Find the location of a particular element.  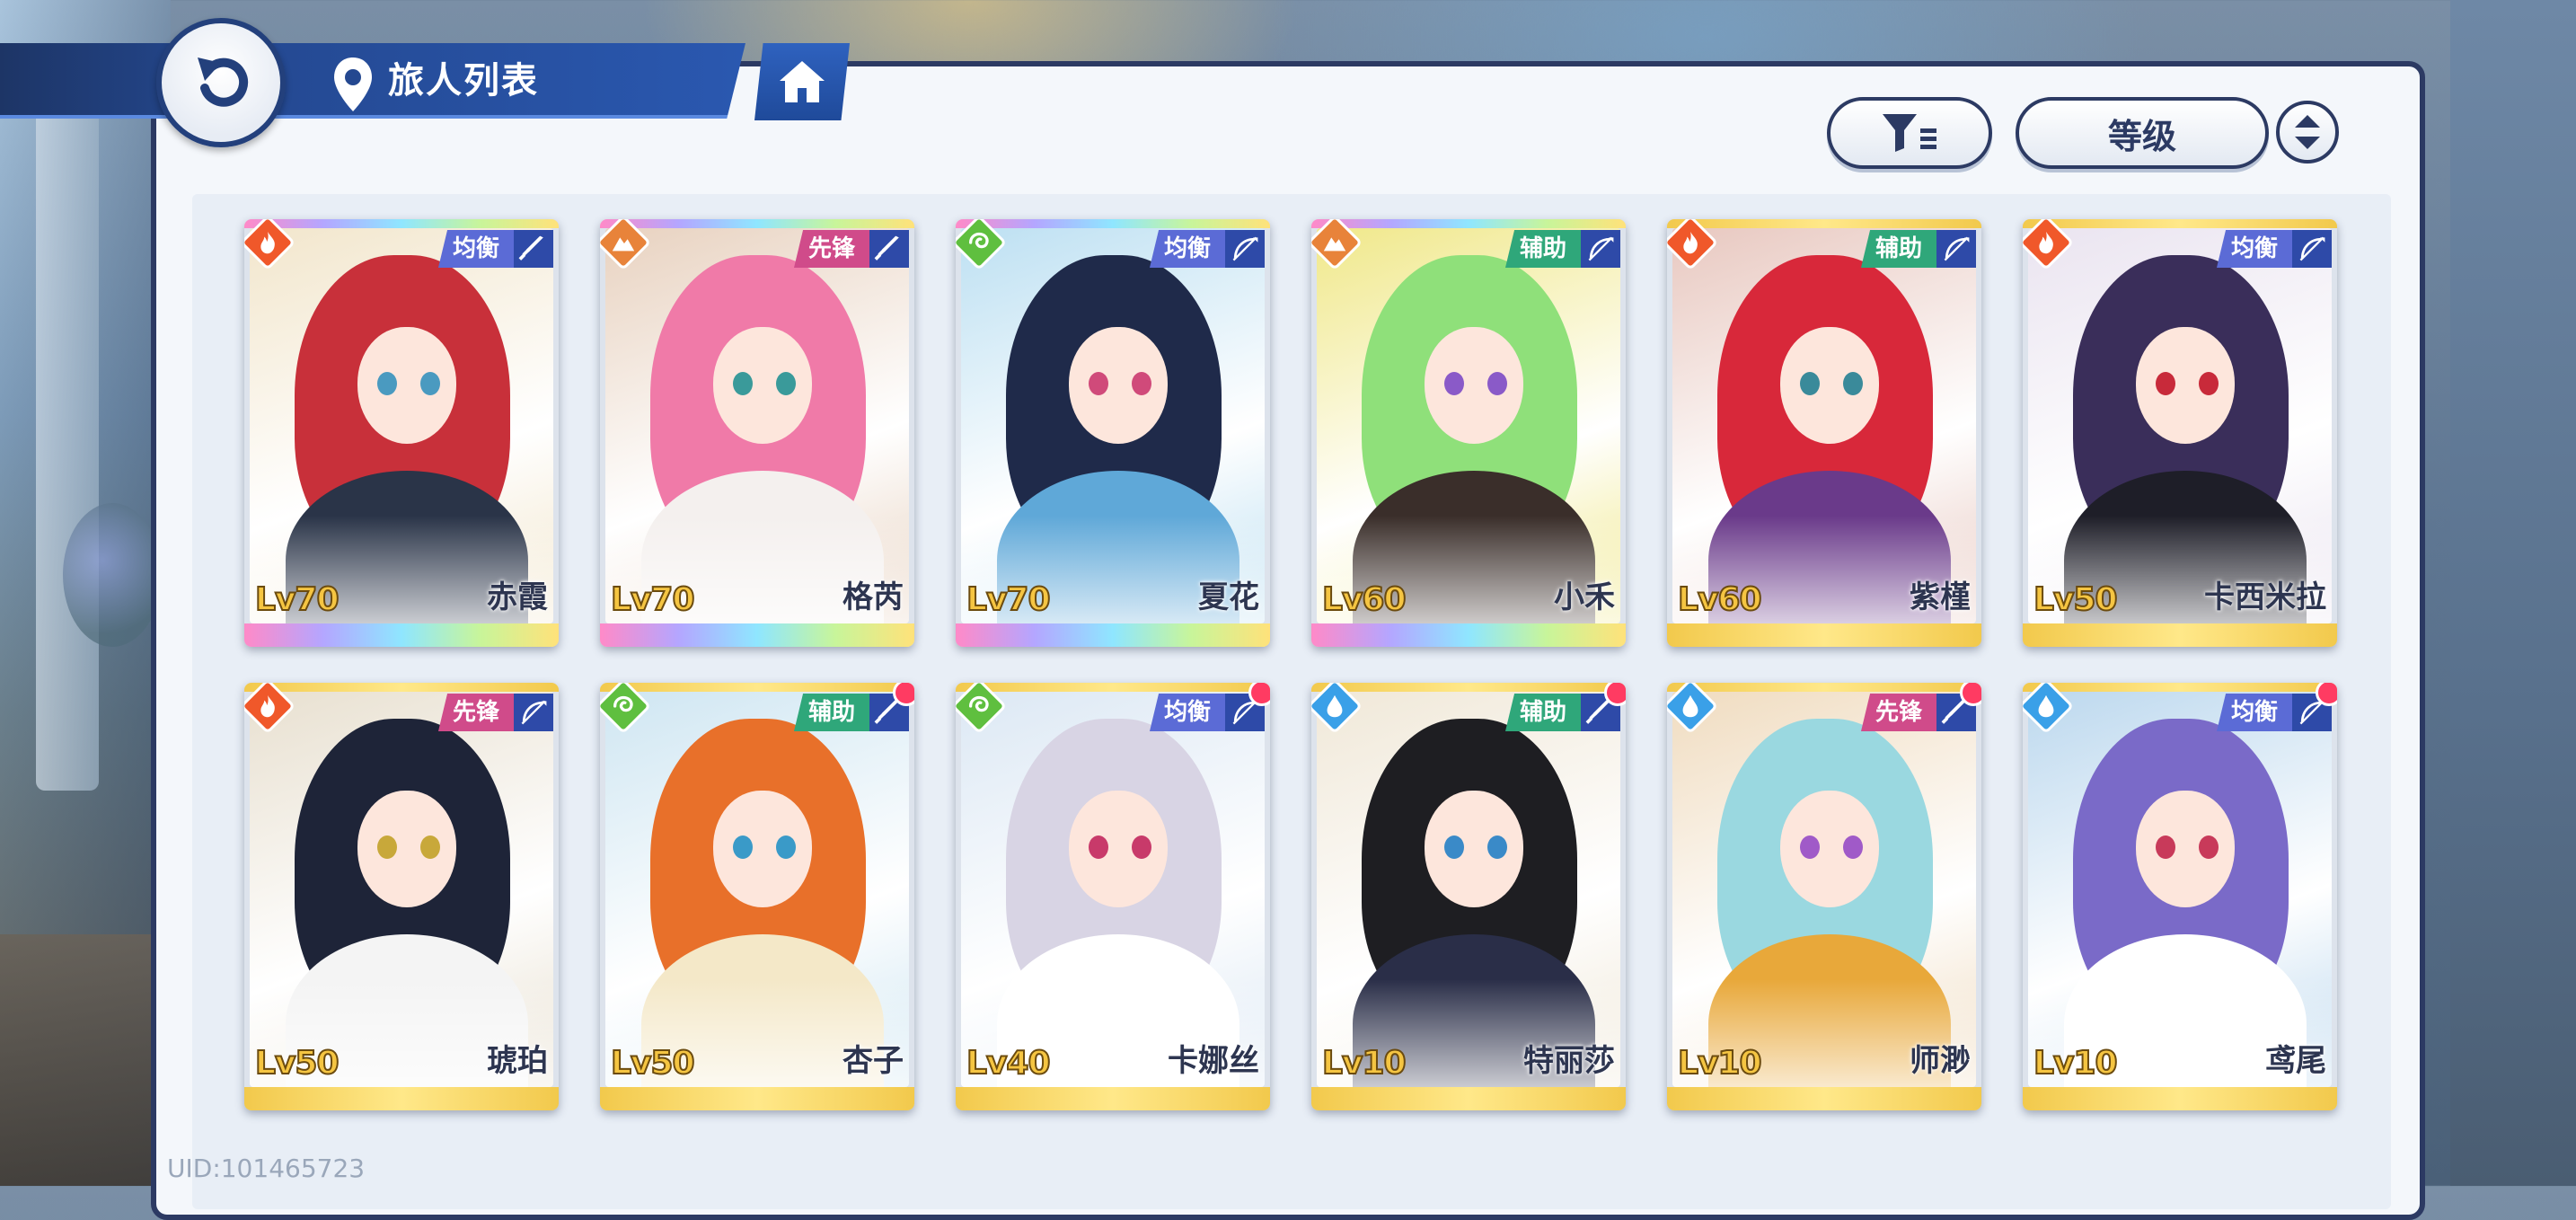

character-card: 均衡 Lv40 卡娜丝 is located at coordinates (1113, 896).